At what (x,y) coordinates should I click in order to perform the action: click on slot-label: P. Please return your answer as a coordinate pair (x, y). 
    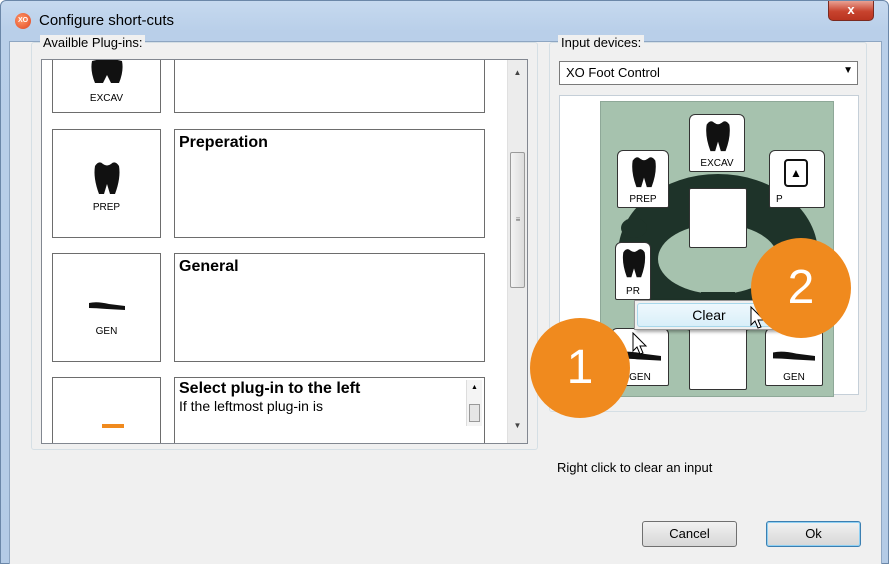
    Looking at the image, I should click on (779, 199).